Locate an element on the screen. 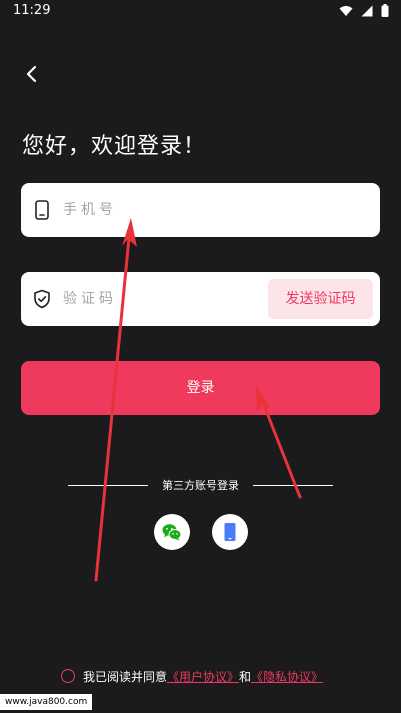  shield-check-icon is located at coordinates (42, 299).